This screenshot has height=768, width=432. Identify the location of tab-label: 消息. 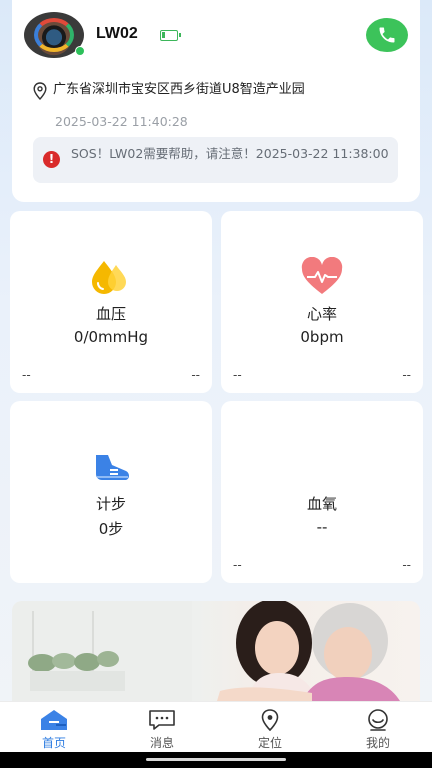
(161, 743).